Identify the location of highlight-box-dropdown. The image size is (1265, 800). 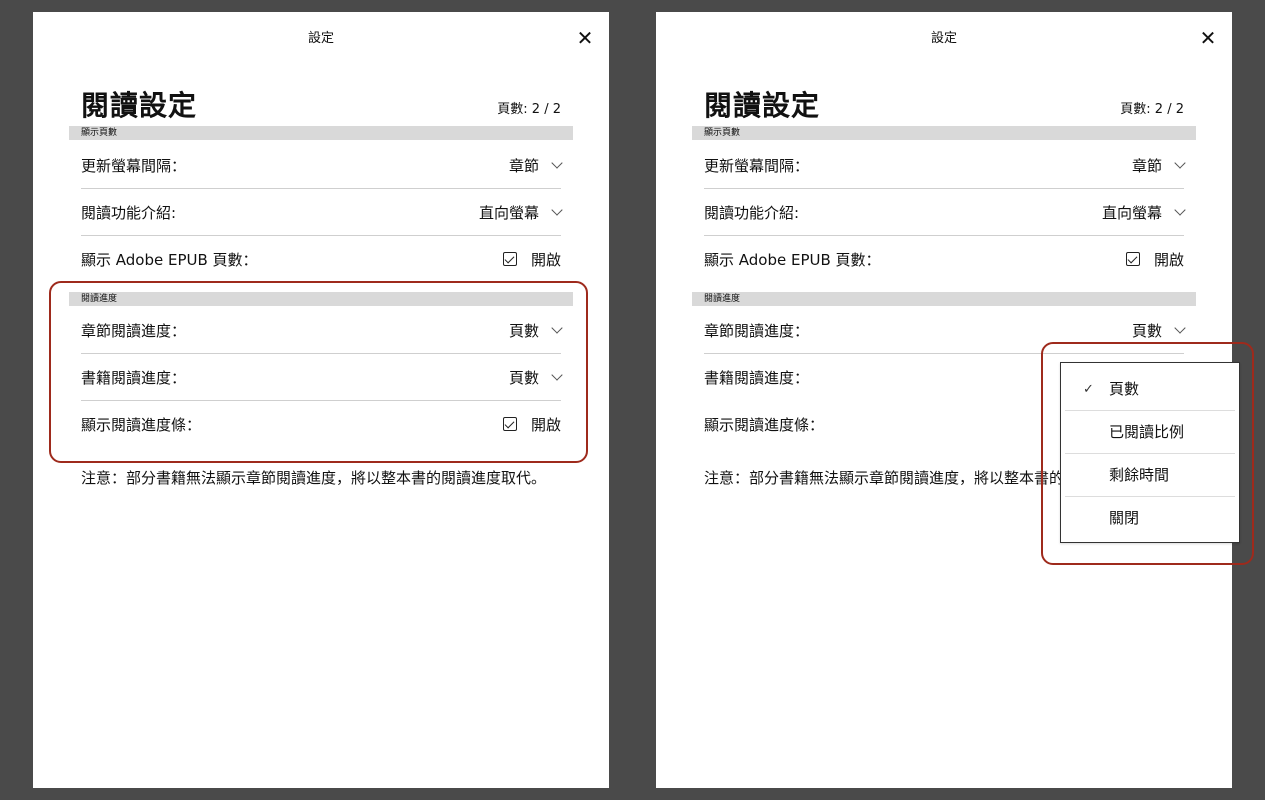
(1147, 453).